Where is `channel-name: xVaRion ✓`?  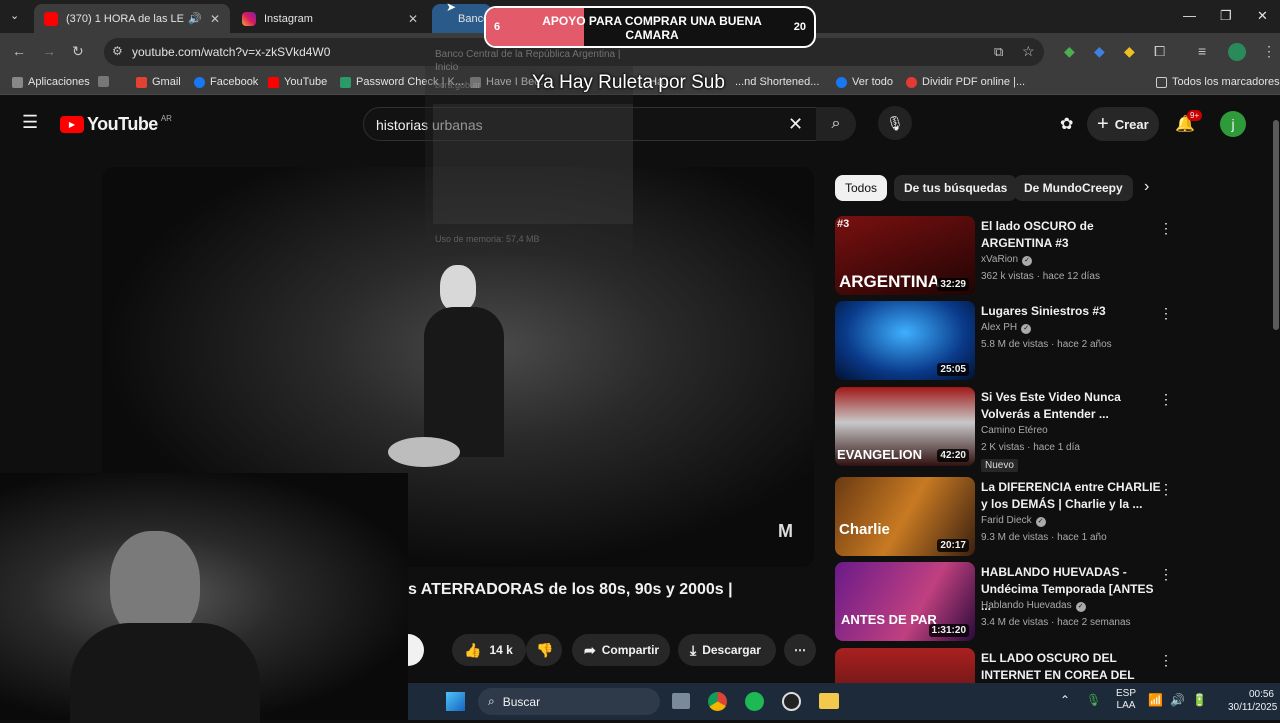
channel-name: xVaRion ✓ is located at coordinates (1007, 260).